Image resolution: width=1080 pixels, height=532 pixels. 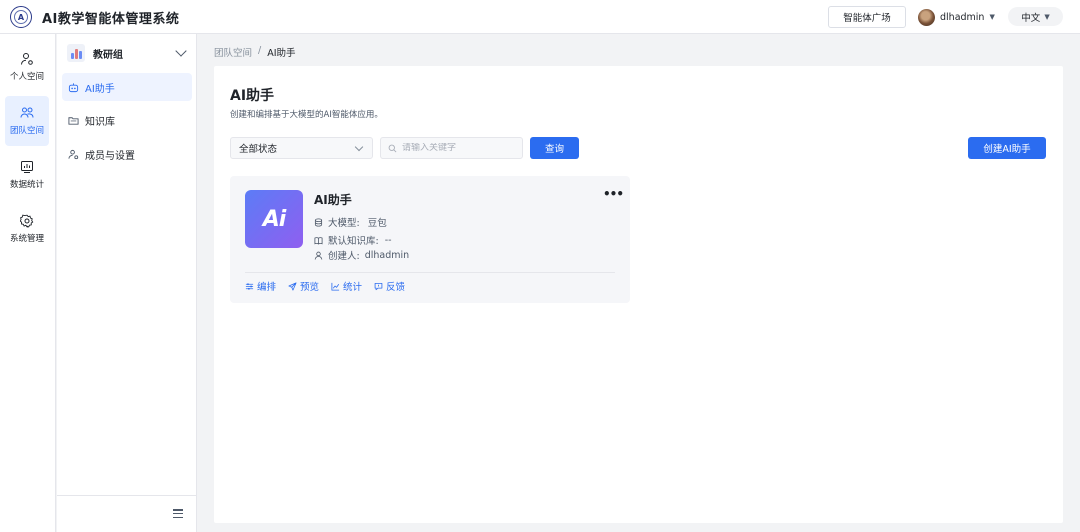 What do you see at coordinates (110, 156) in the screenshot?
I see `sidebar-item-label: 成员与设置` at bounding box center [110, 156].